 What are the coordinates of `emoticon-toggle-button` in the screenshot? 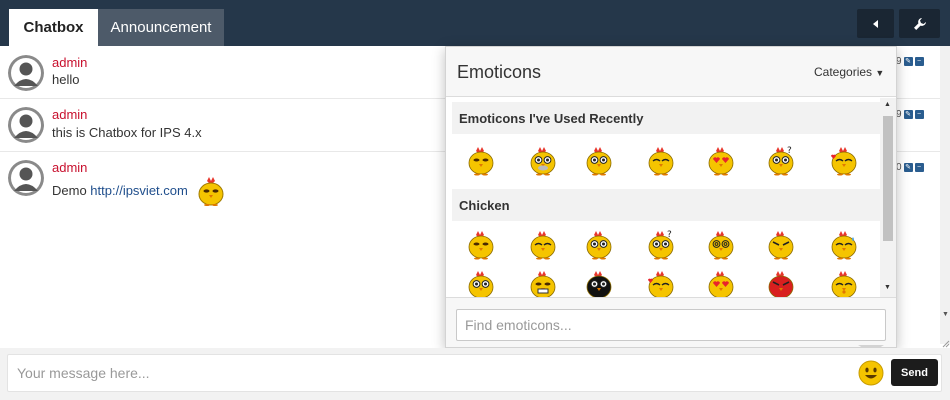 It's located at (871, 373).